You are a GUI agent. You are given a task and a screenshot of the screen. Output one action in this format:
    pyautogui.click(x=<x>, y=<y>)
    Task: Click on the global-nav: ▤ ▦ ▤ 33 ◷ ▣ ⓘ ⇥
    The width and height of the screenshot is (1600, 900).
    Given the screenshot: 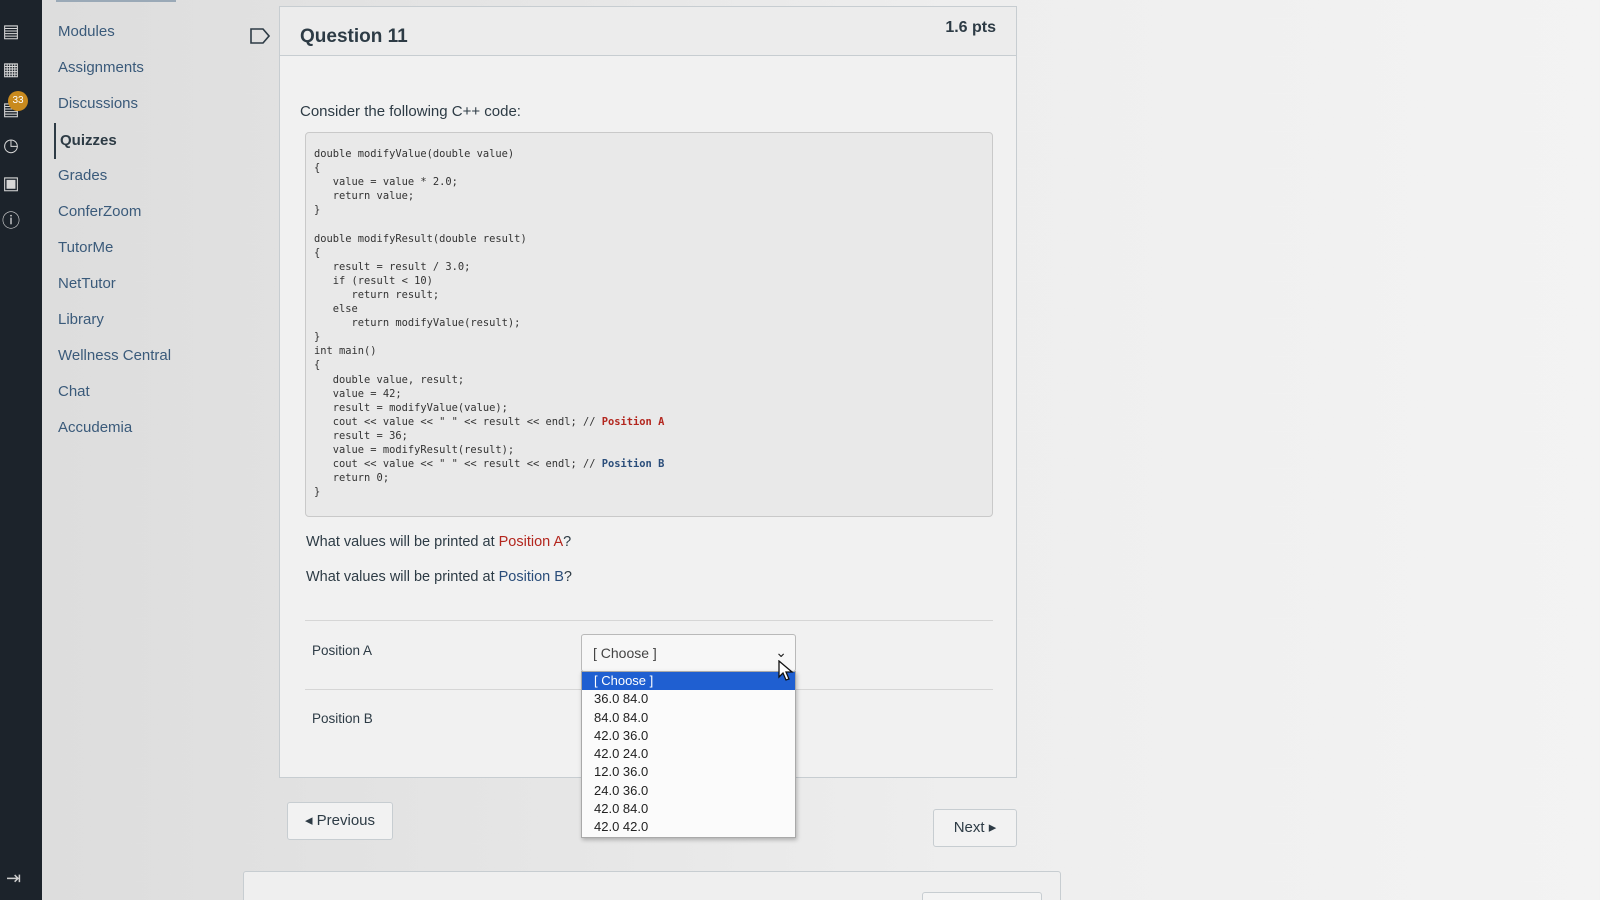 What is the action you would take?
    pyautogui.click(x=21, y=450)
    